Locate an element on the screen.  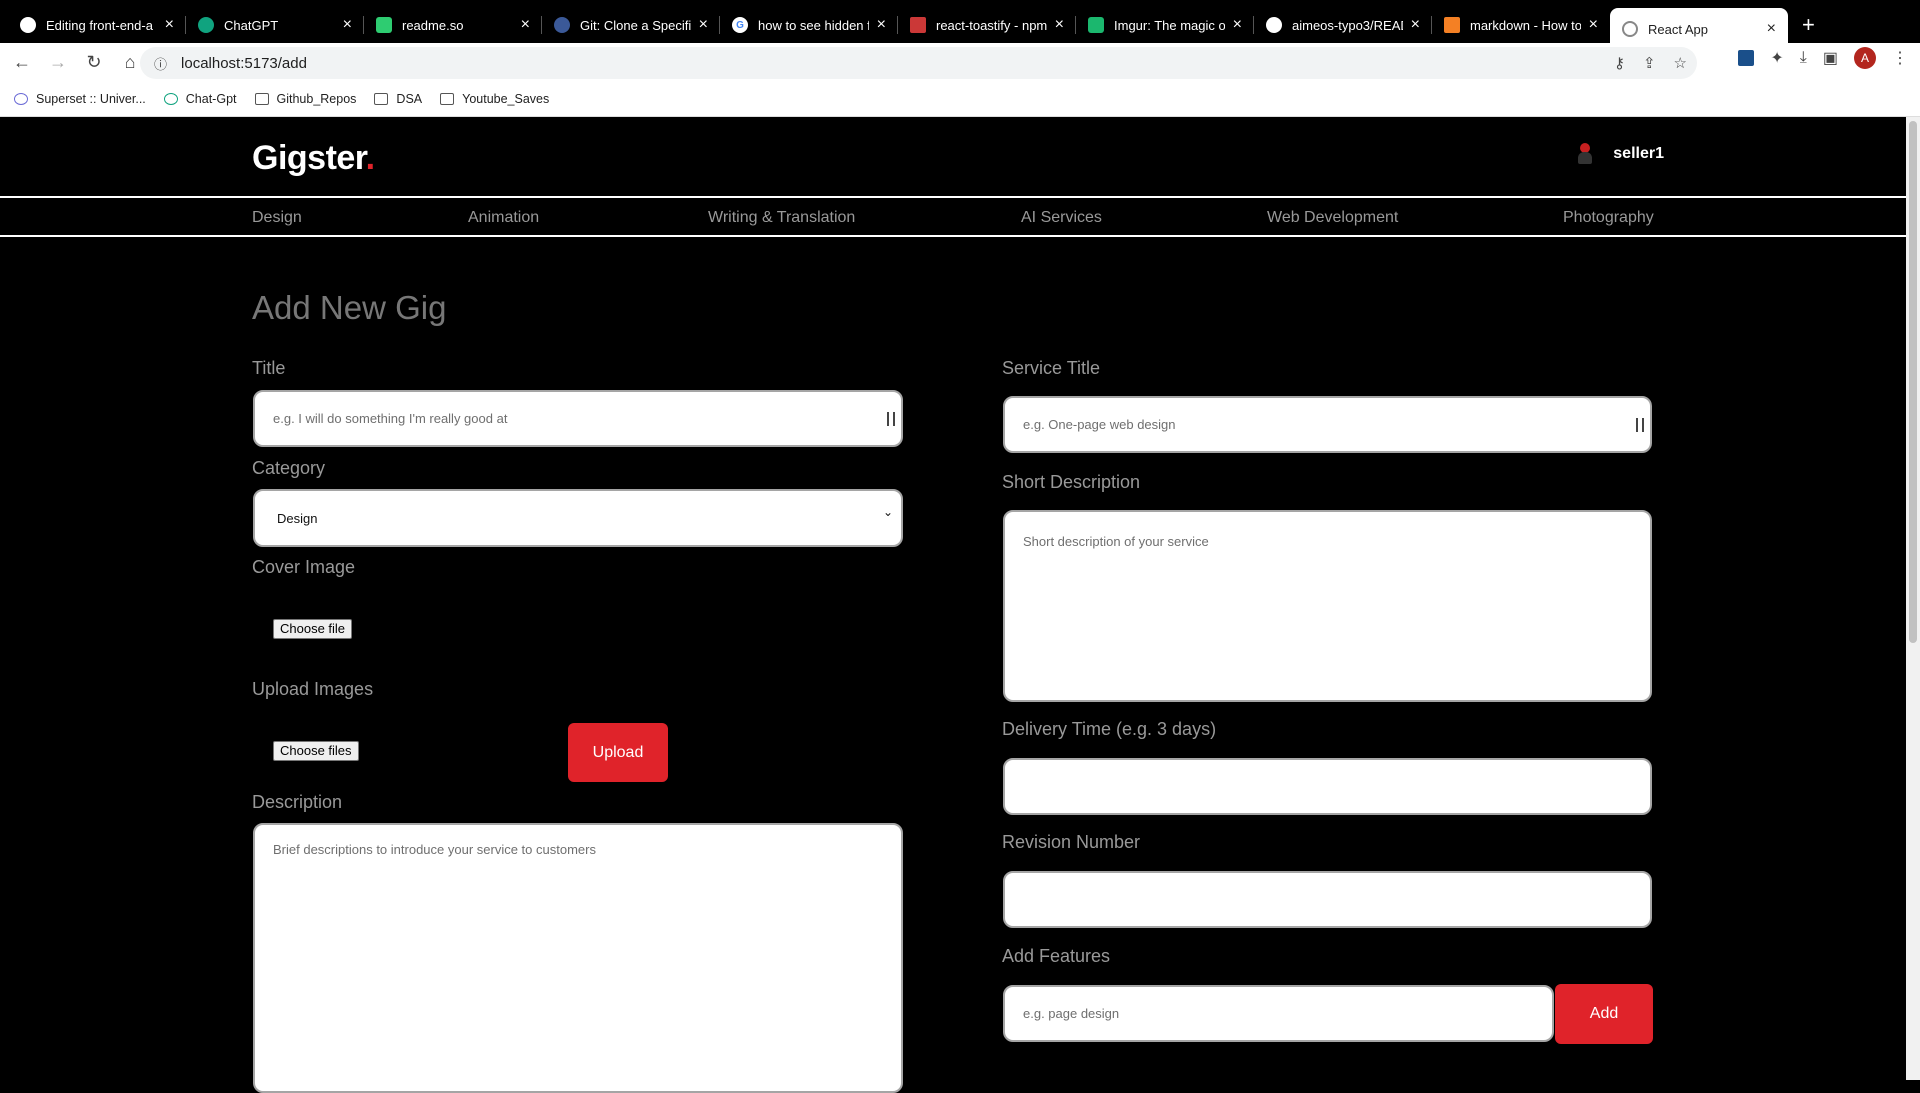
bookmark-item: Youtube_Saves is located at coordinates (494, 99).